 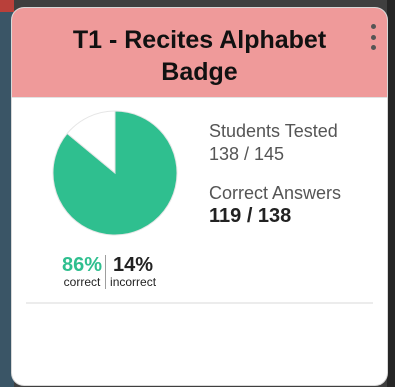 What do you see at coordinates (82, 265) in the screenshot?
I see `correct-percentage-value: 86%` at bounding box center [82, 265].